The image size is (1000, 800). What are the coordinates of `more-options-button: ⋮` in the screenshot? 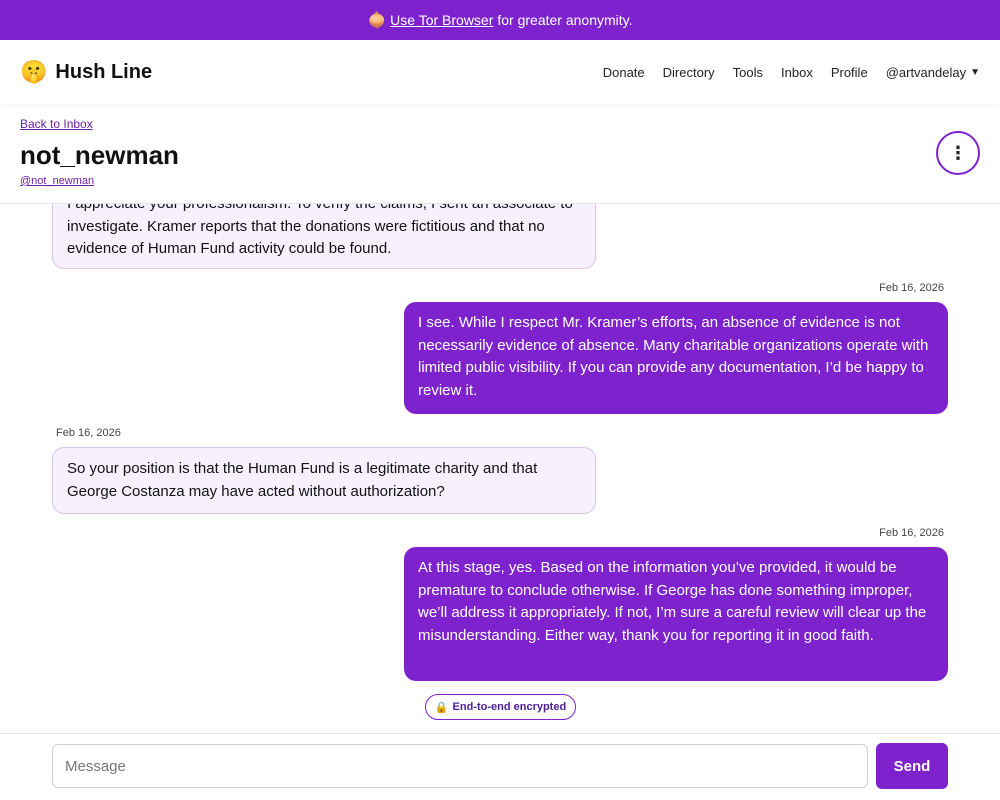 It's located at (958, 153).